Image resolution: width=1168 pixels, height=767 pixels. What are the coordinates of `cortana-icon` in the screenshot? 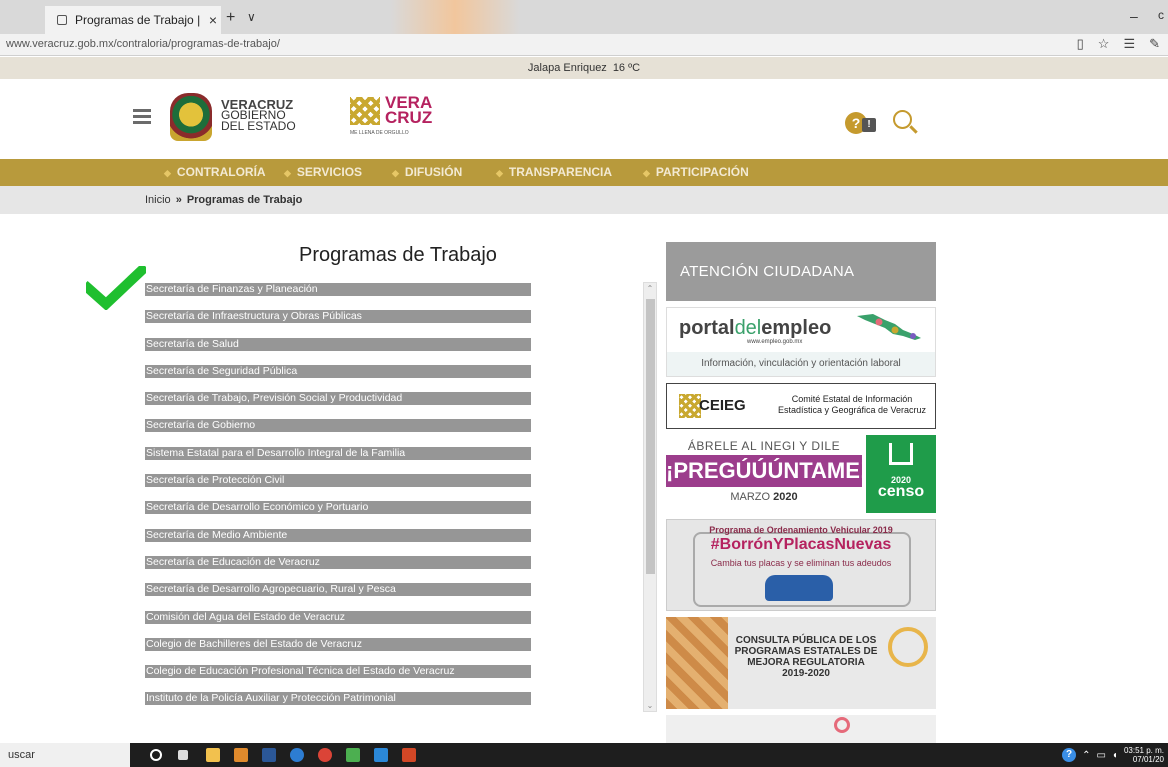 It's located at (156, 755).